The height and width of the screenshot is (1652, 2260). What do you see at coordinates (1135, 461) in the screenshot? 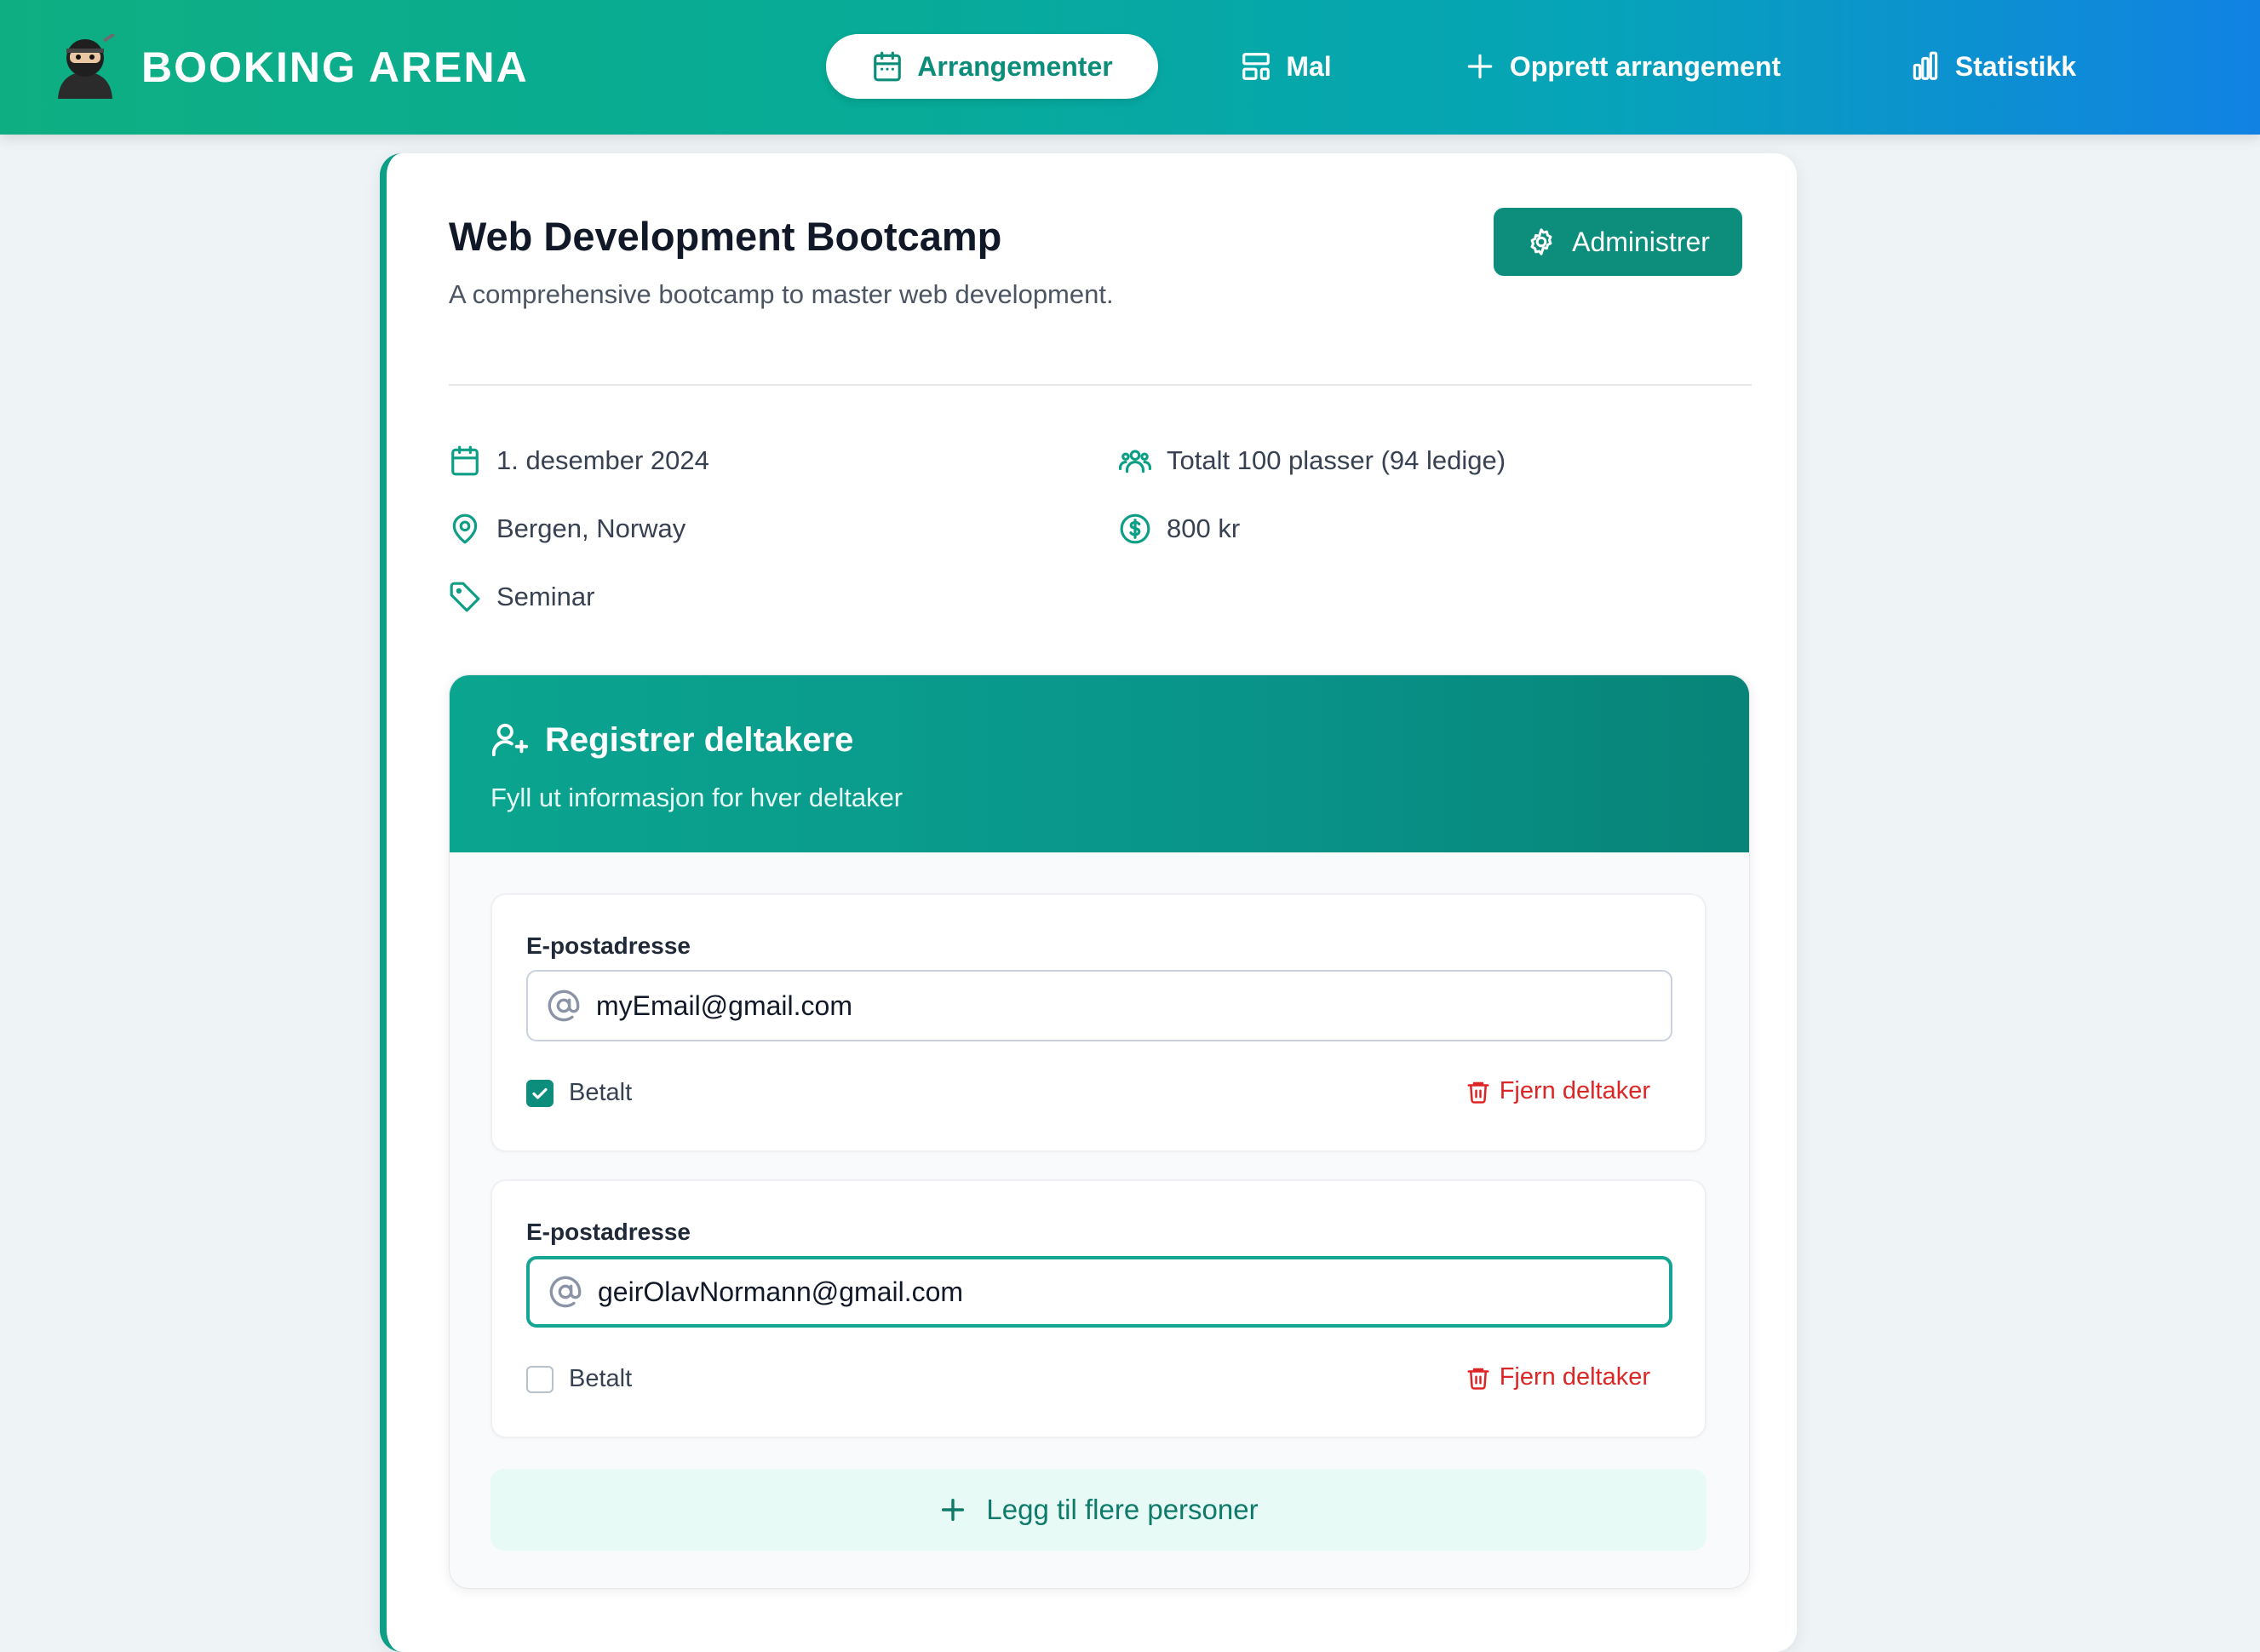
I see `users-icon` at bounding box center [1135, 461].